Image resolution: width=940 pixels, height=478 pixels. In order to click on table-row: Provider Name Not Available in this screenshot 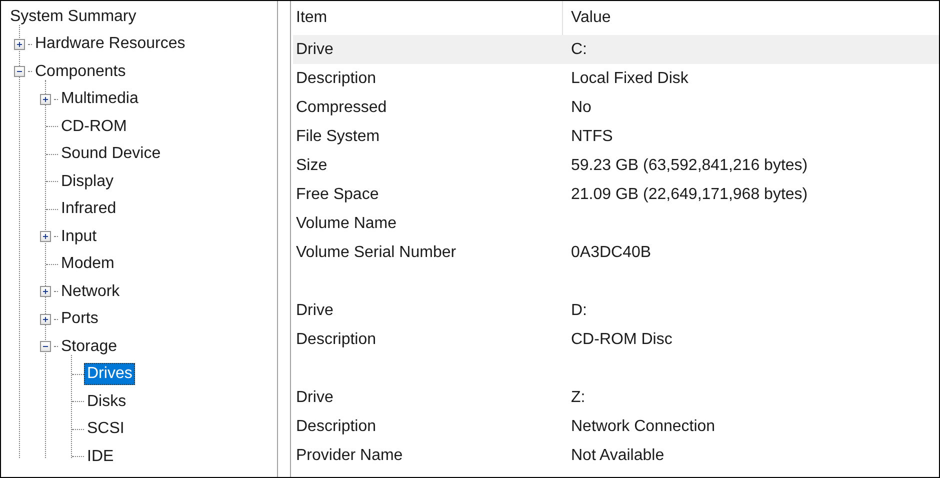, I will do `click(616, 455)`.